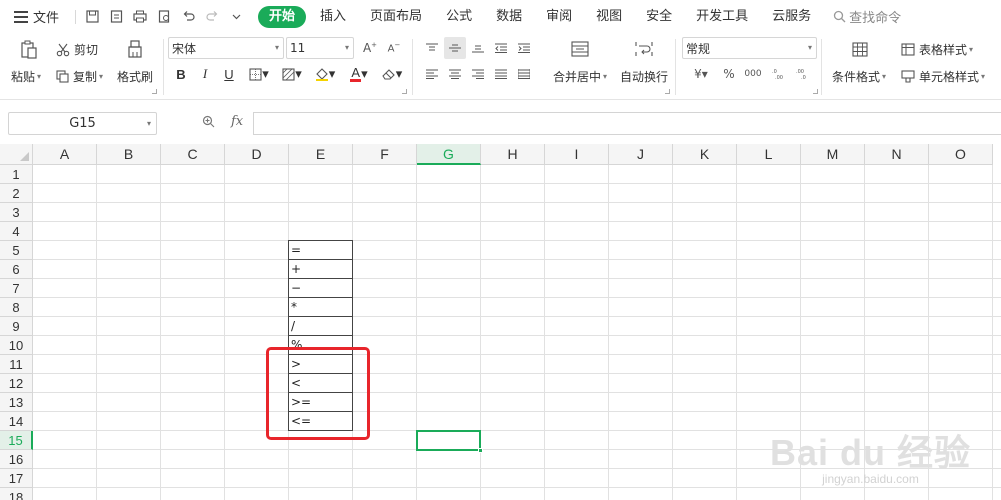  What do you see at coordinates (257, 154) in the screenshot?
I see `column-header-d: D` at bounding box center [257, 154].